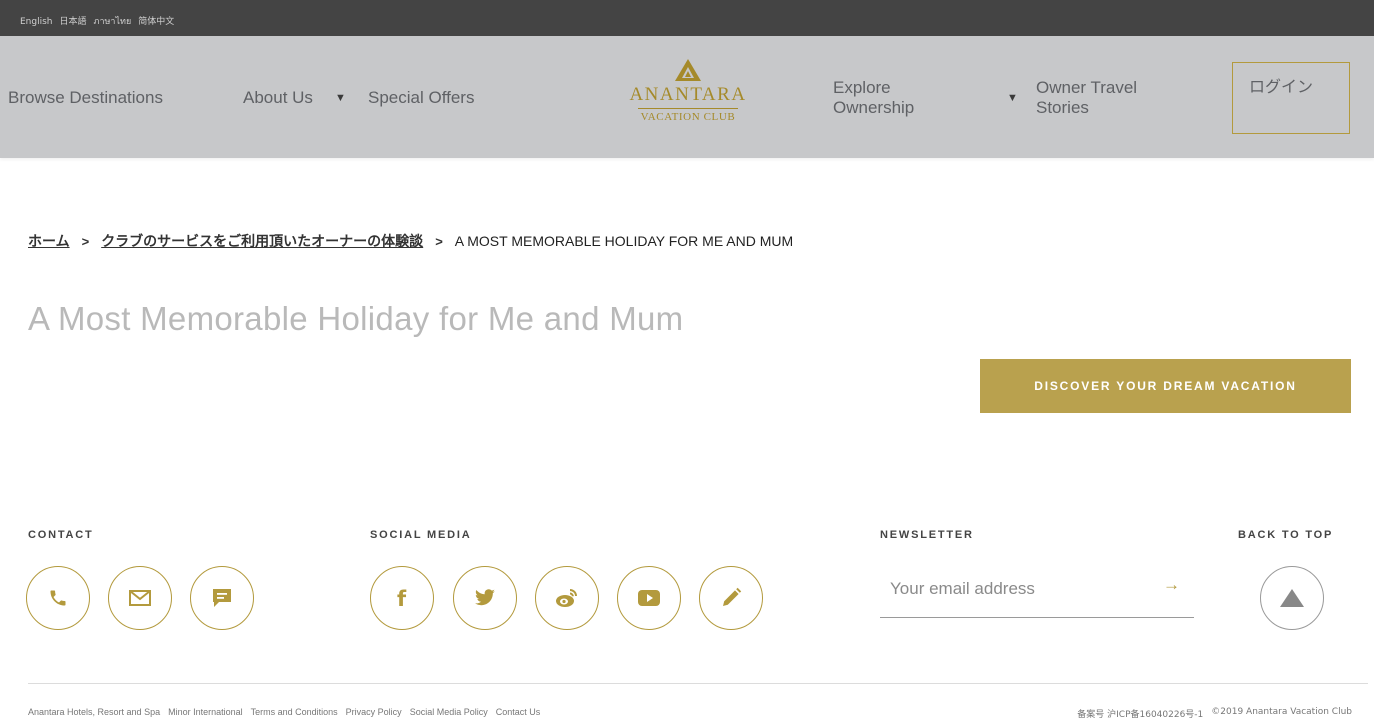 This screenshot has width=1374, height=719. I want to click on logo-rule, so click(688, 108).